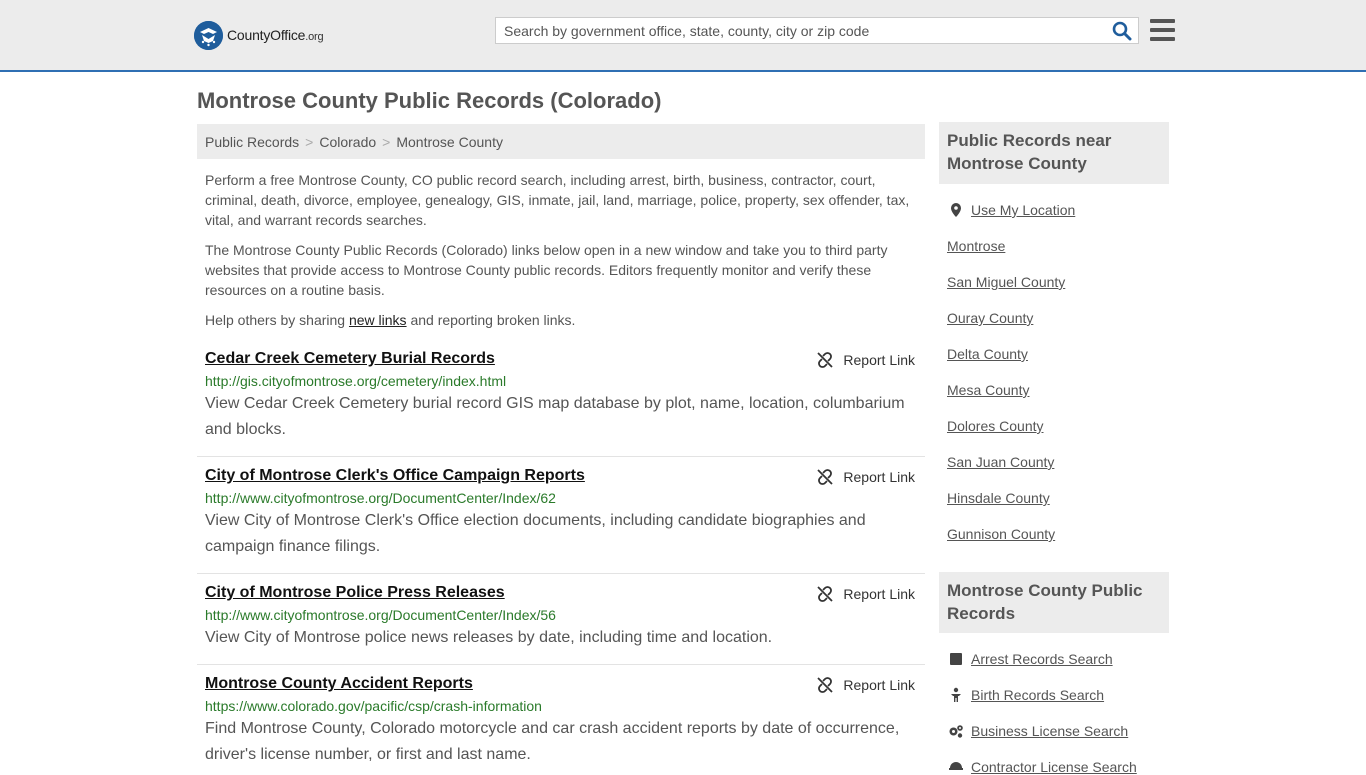 The image size is (1366, 775). Describe the element at coordinates (956, 659) in the screenshot. I see `arrest-icon` at that location.